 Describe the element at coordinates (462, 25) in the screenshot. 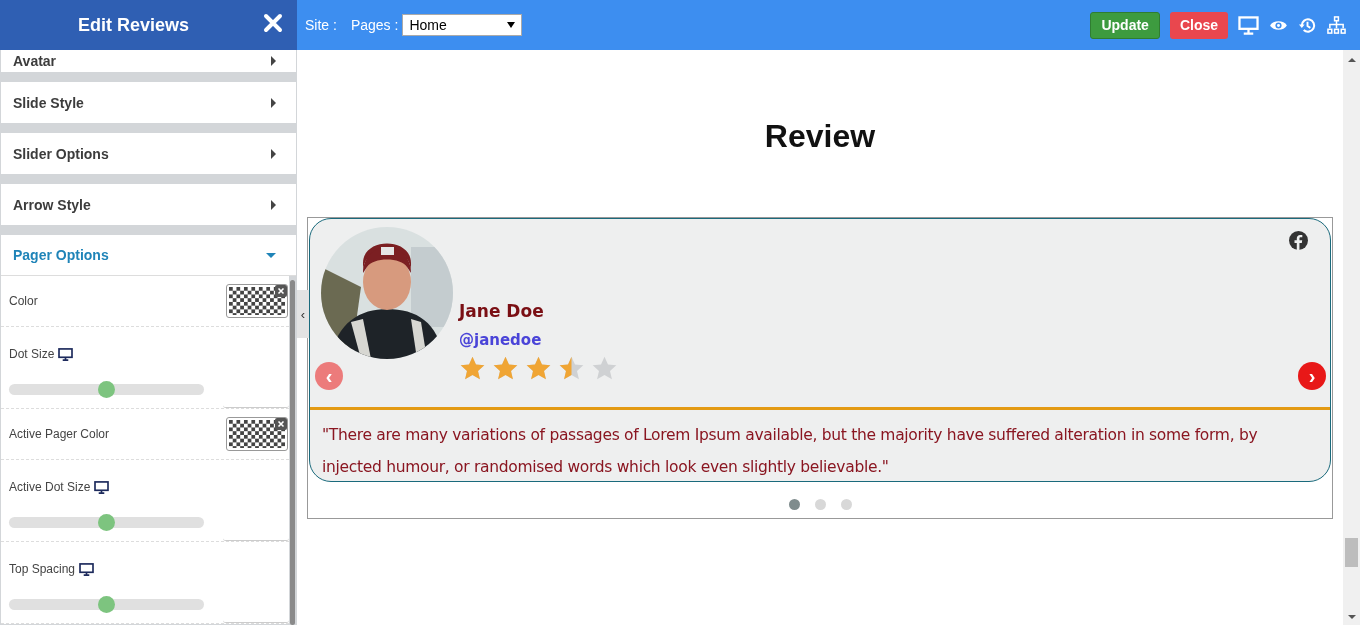

I see `page-select: Home` at that location.